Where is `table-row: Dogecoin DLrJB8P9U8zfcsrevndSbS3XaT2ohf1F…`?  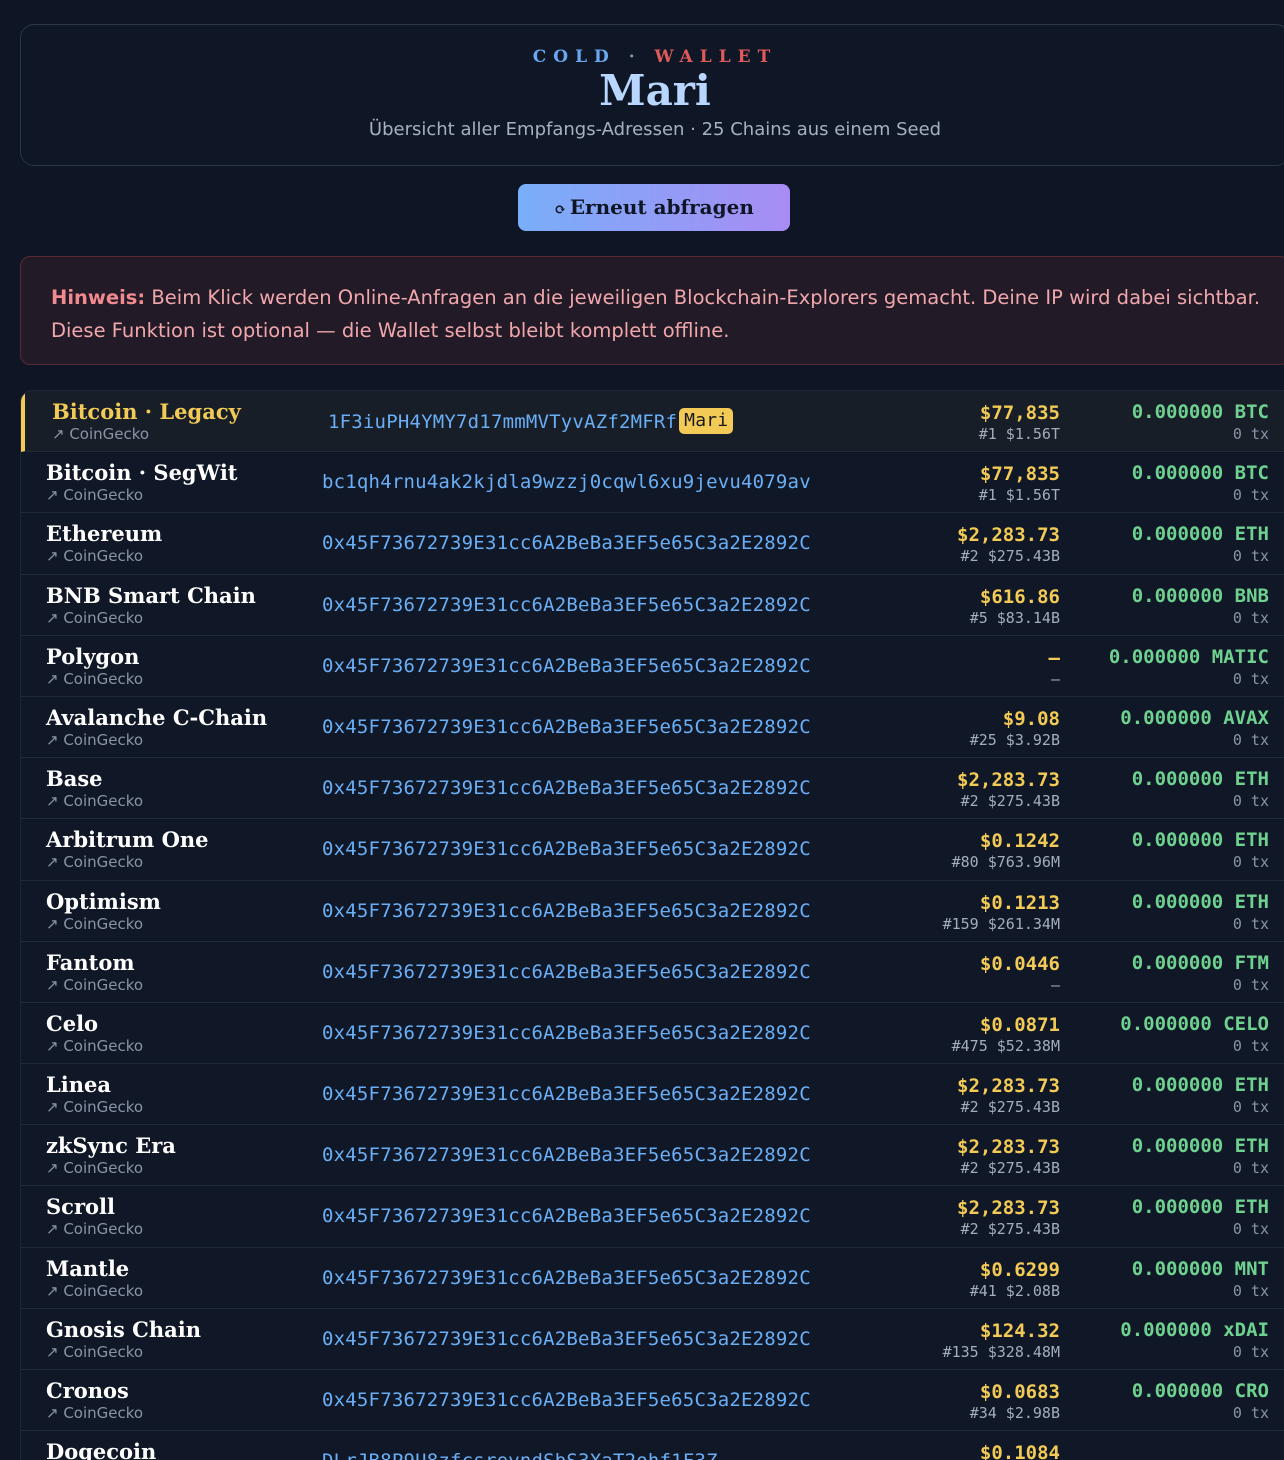 table-row: Dogecoin DLrJB8P9U8zfcsrevndSbS3XaT2ohf1F… is located at coordinates (652, 1445).